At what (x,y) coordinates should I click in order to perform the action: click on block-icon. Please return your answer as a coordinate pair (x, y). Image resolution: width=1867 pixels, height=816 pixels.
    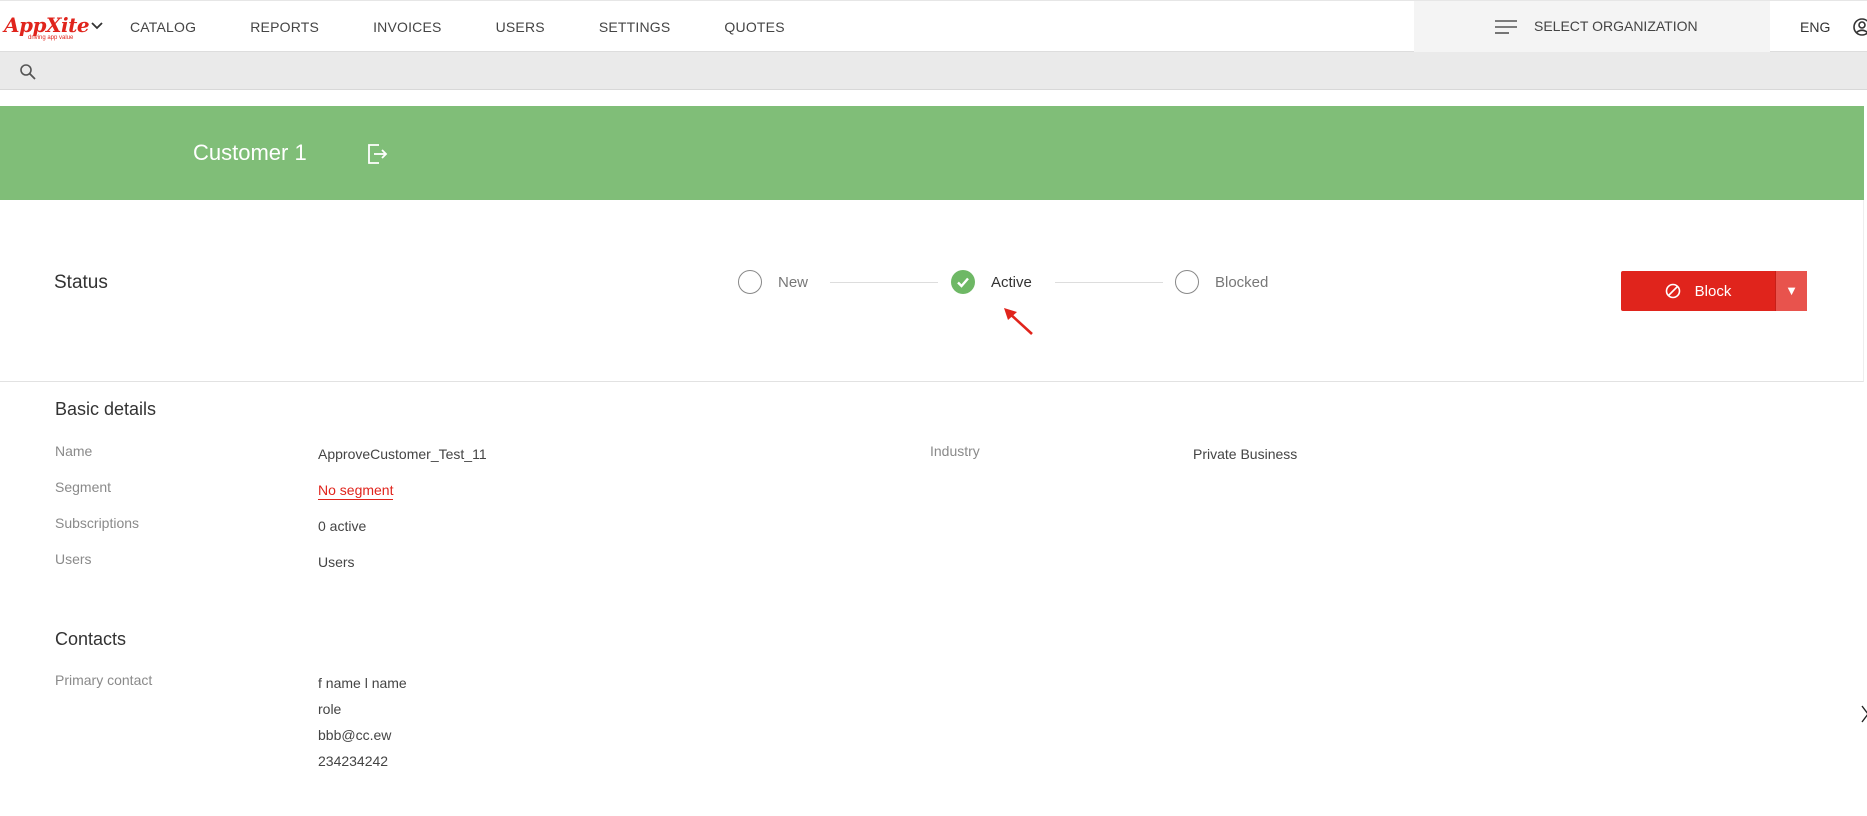
    Looking at the image, I should click on (1672, 291).